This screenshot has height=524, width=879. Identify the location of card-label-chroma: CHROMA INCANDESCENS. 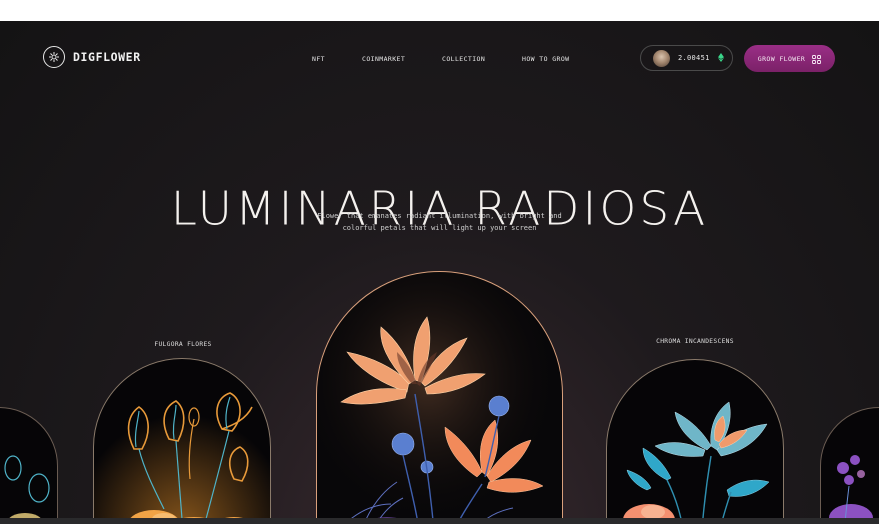
(695, 341).